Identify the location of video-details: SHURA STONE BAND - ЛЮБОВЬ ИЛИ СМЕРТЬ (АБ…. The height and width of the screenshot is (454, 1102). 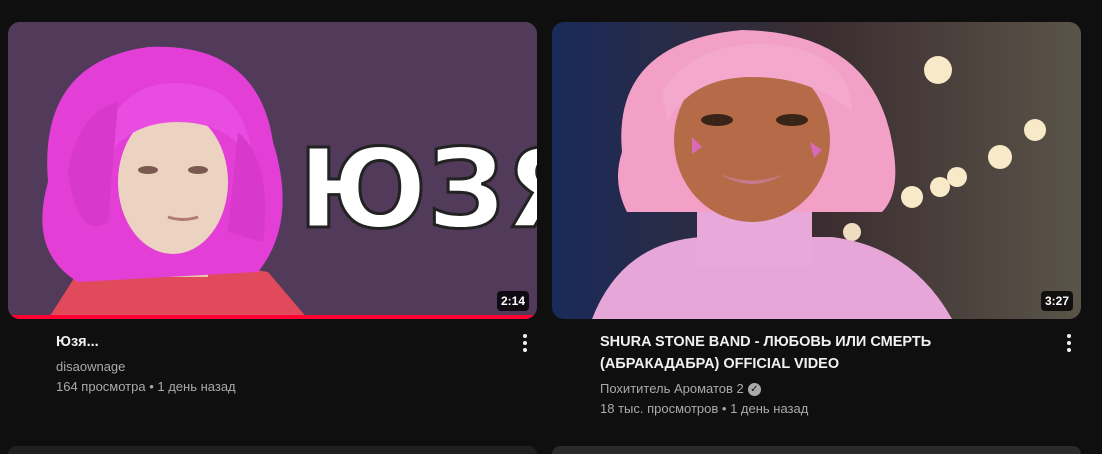
(816, 369).